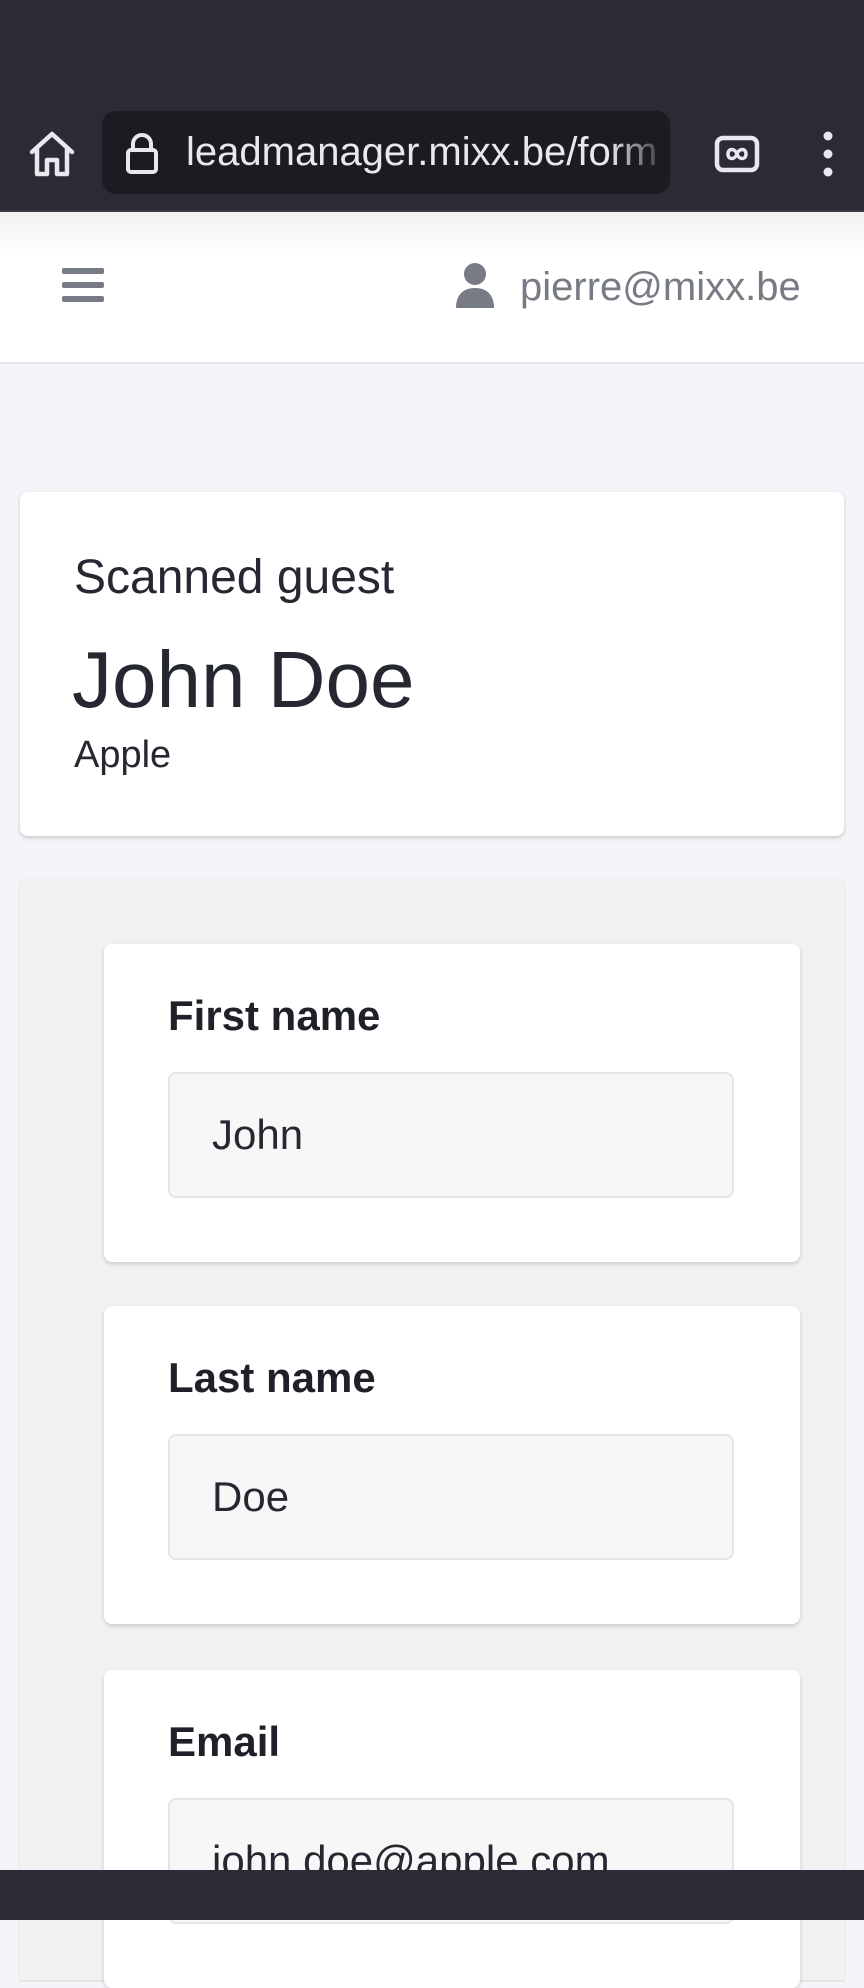 The height and width of the screenshot is (1988, 864). I want to click on hamburger-icon, so click(83, 285).